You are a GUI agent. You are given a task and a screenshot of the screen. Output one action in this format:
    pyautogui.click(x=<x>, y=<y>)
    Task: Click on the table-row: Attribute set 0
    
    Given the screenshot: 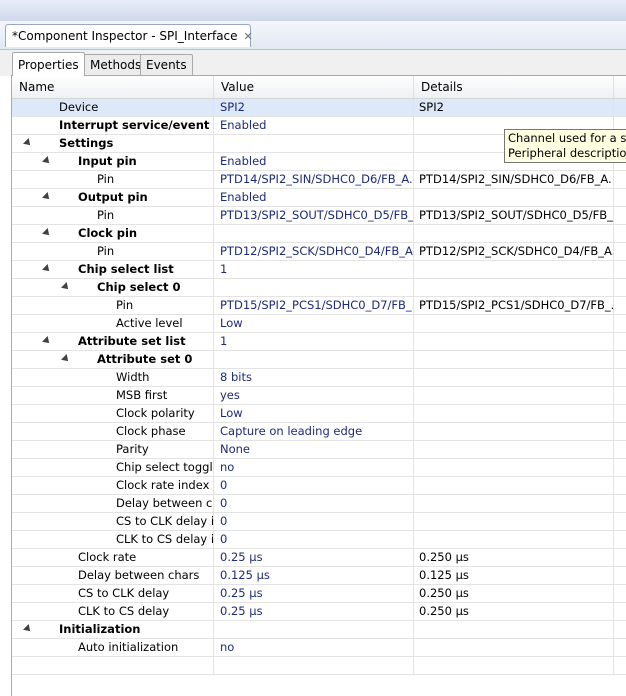 What is the action you would take?
    pyautogui.click(x=319, y=360)
    